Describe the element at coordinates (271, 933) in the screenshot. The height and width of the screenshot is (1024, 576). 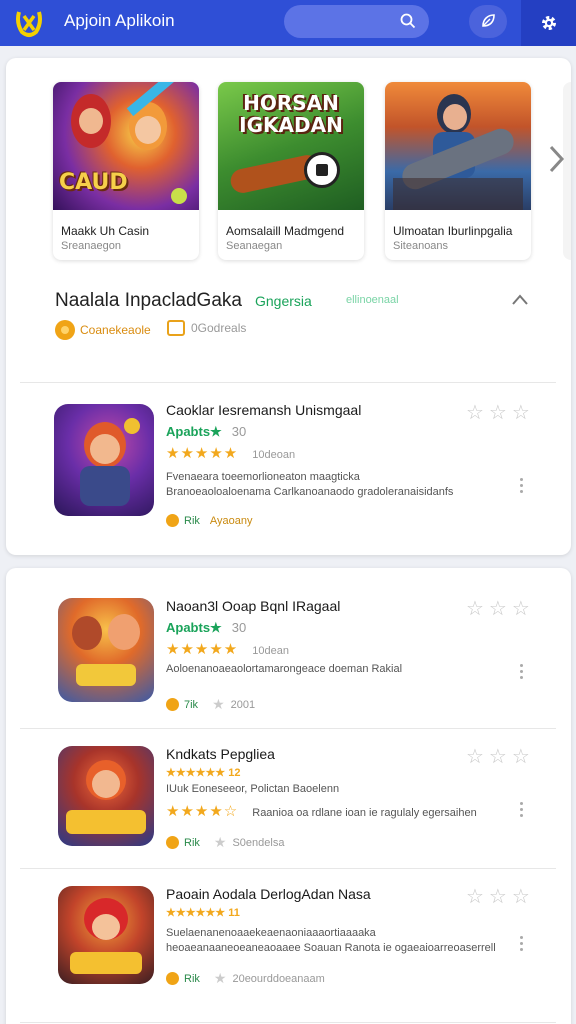
I see `description-line: Suelaenanenoaaekeaenaoniaaaortiaaaaka` at that location.